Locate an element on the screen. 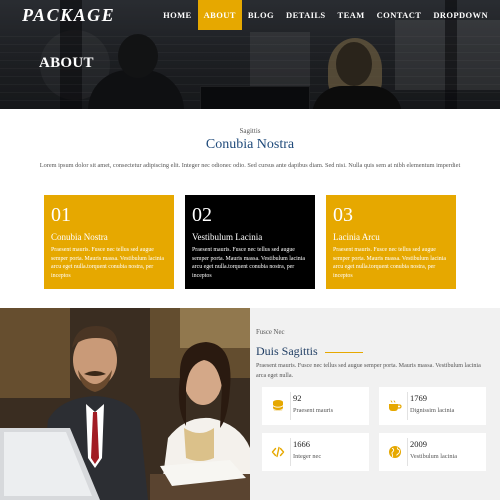 This screenshot has width=500, height=500. stat-card: 2009 Vestibulum lacinia is located at coordinates (432, 452).